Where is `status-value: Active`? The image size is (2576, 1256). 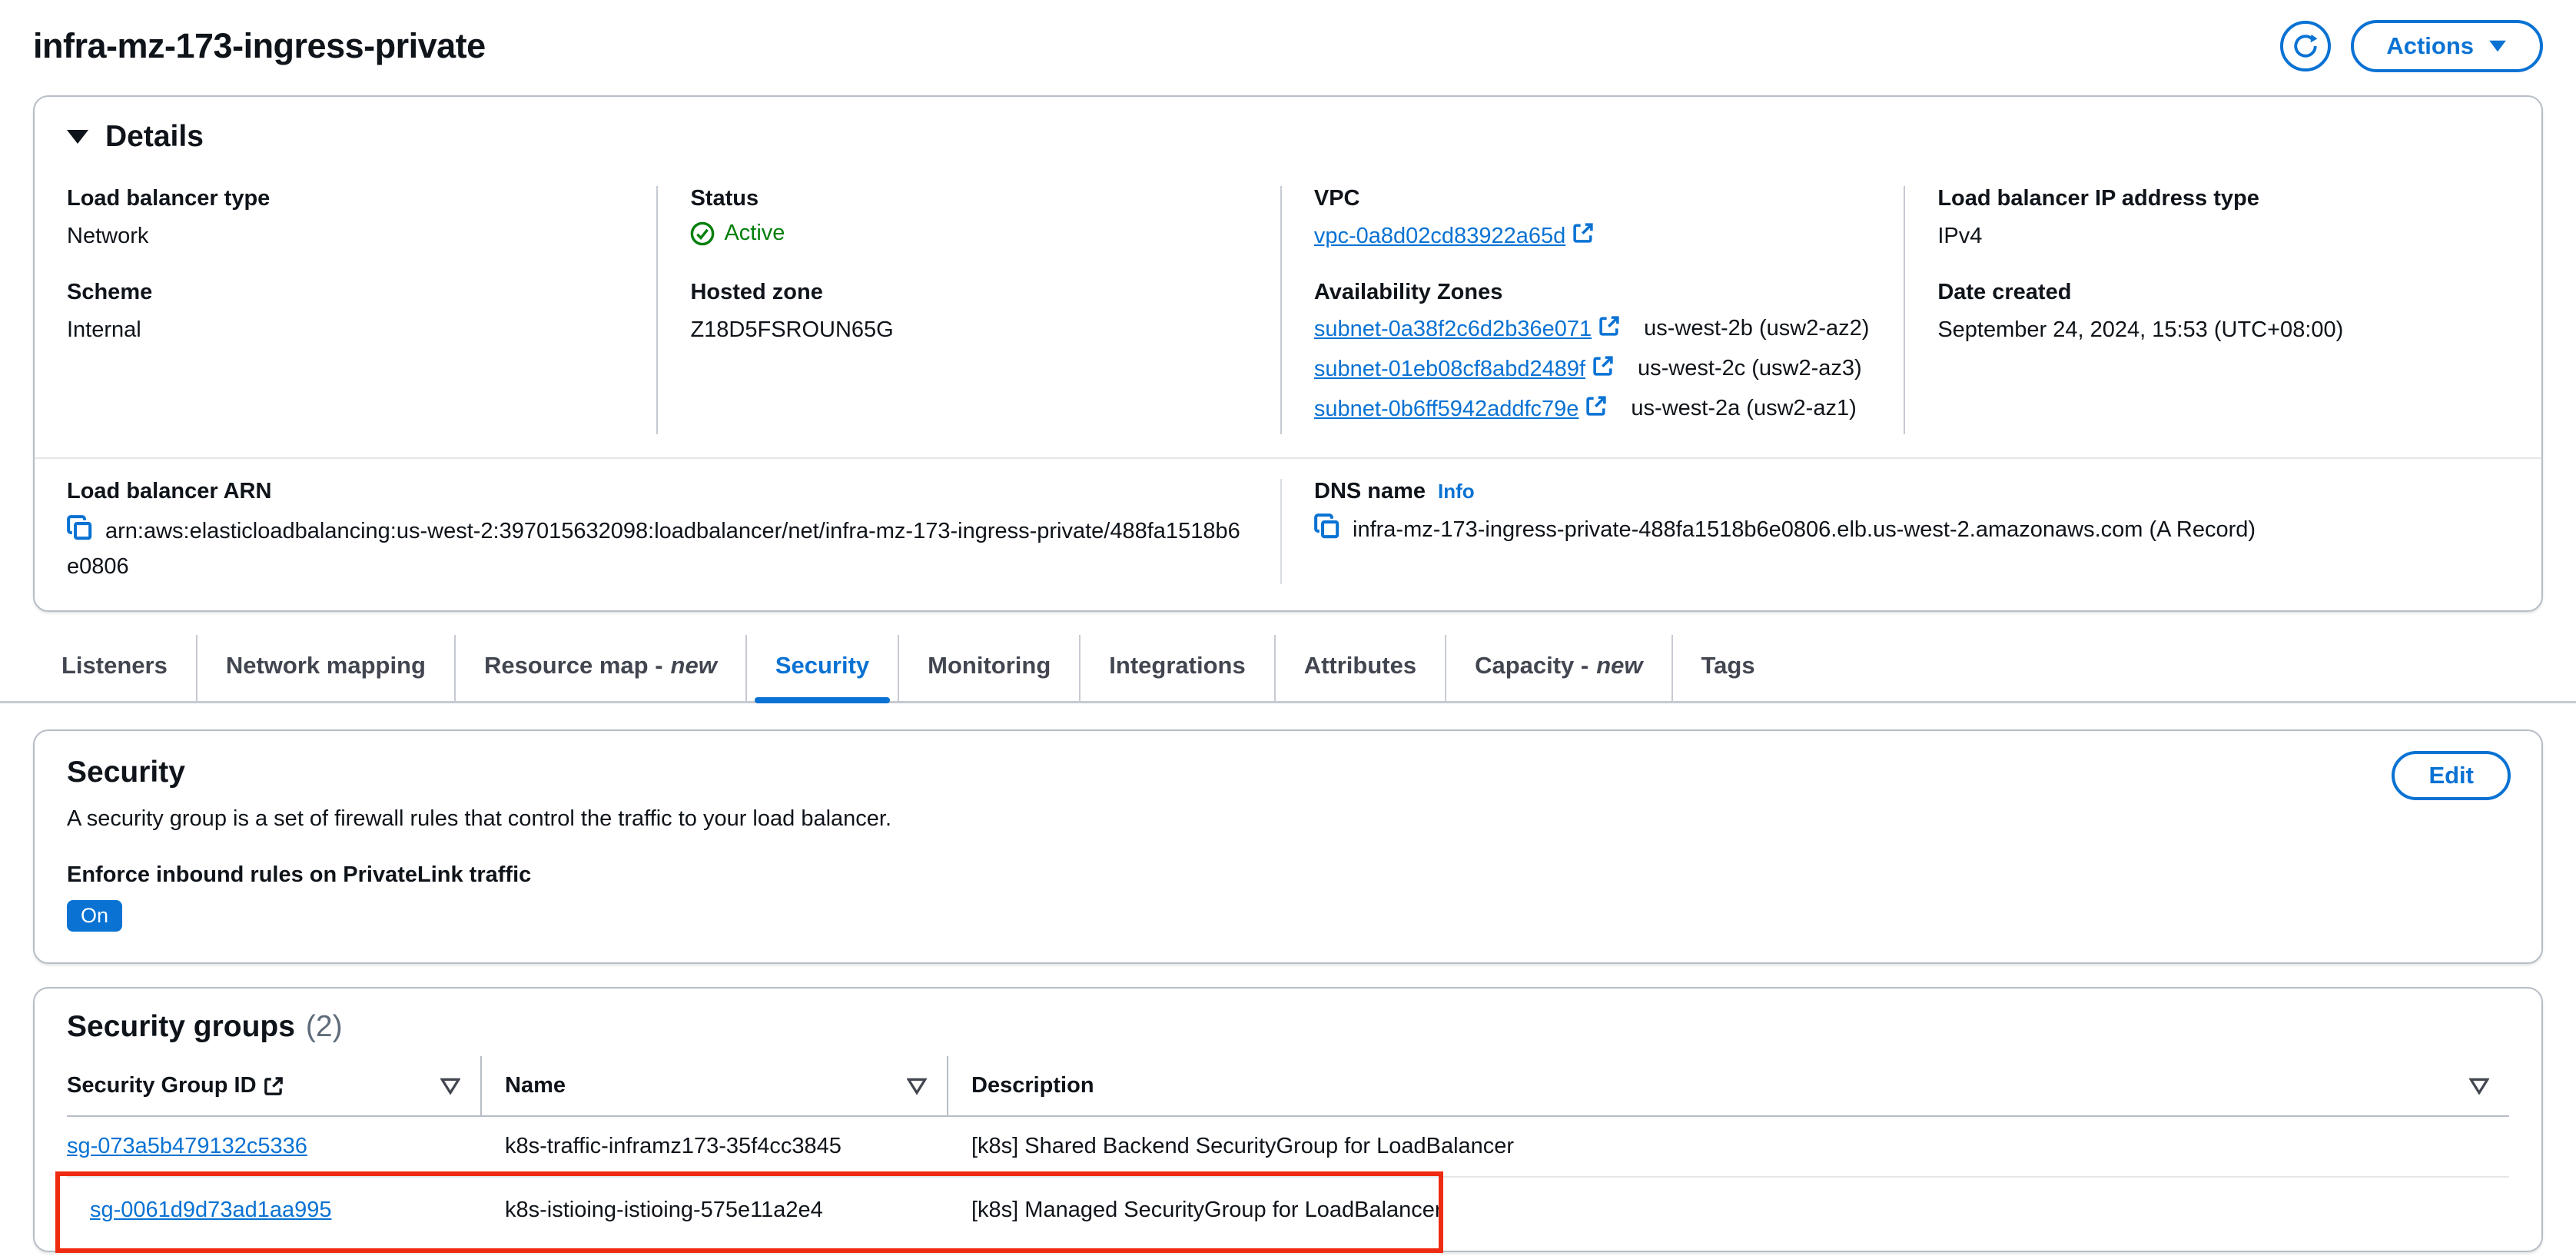 status-value: Active is located at coordinates (969, 233).